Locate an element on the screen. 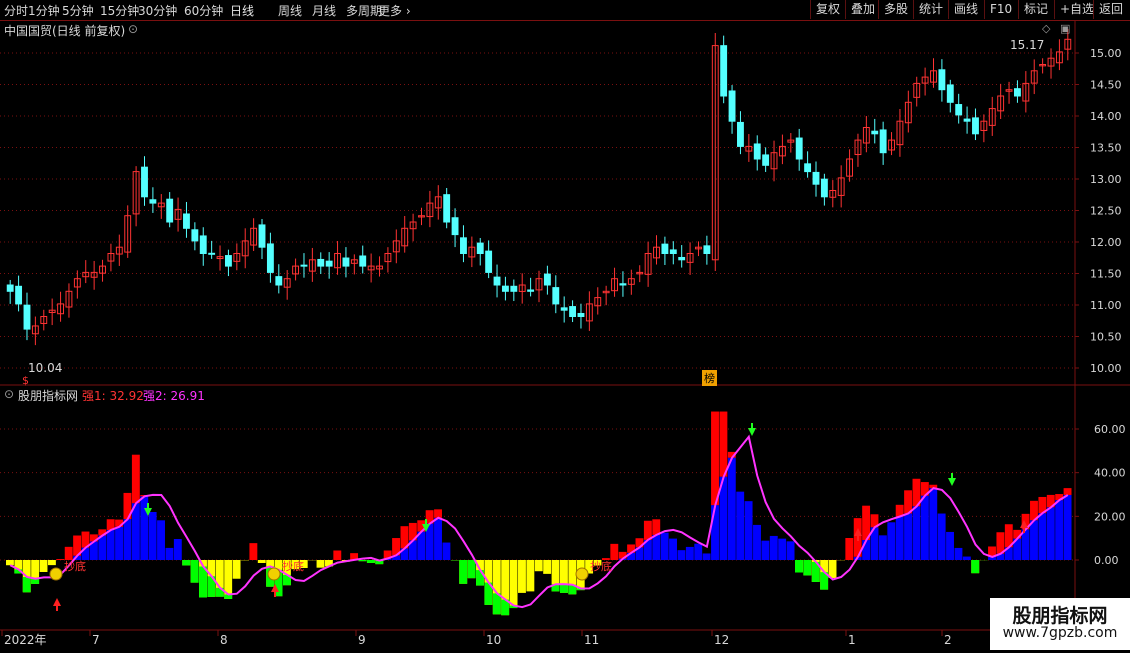 Image resolution: width=1130 pixels, height=653 pixels. toolbar-item-5: 60分钟 is located at coordinates (203, 10).